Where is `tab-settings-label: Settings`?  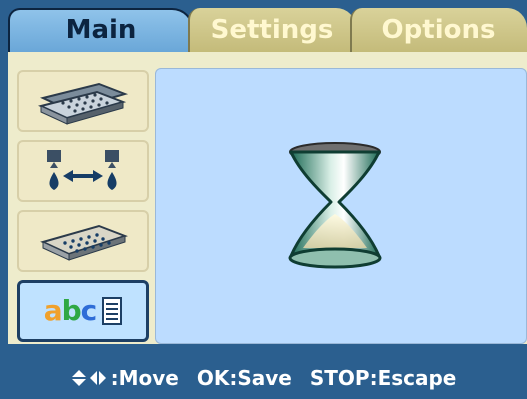 tab-settings-label: Settings is located at coordinates (272, 30).